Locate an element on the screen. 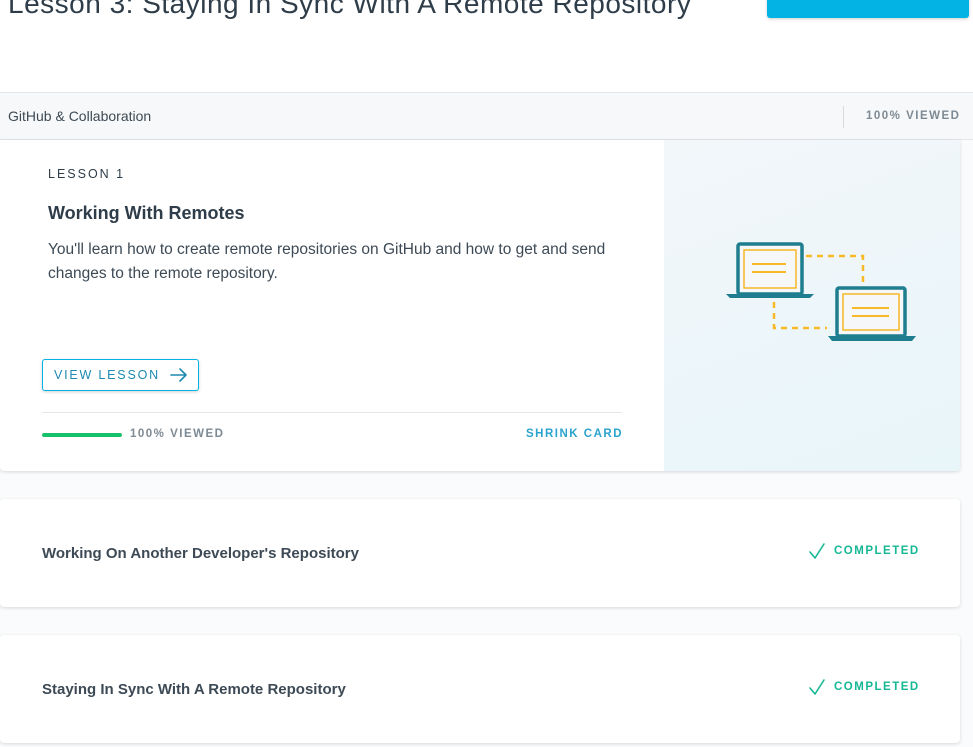 Image resolution: width=973 pixels, height=747 pixels. course-title: GitHub & Collaboration is located at coordinates (79, 116).